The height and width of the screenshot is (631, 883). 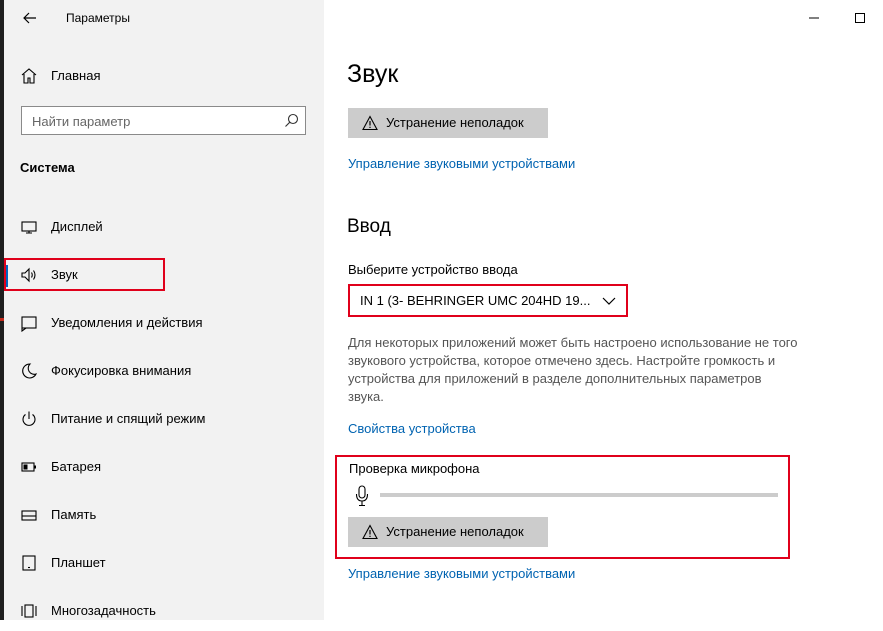 I want to click on storage-icon, so click(x=29, y=515).